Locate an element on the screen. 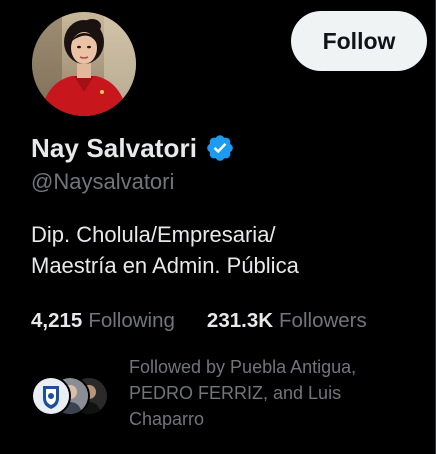  verified-badge-icon is located at coordinates (220, 148).